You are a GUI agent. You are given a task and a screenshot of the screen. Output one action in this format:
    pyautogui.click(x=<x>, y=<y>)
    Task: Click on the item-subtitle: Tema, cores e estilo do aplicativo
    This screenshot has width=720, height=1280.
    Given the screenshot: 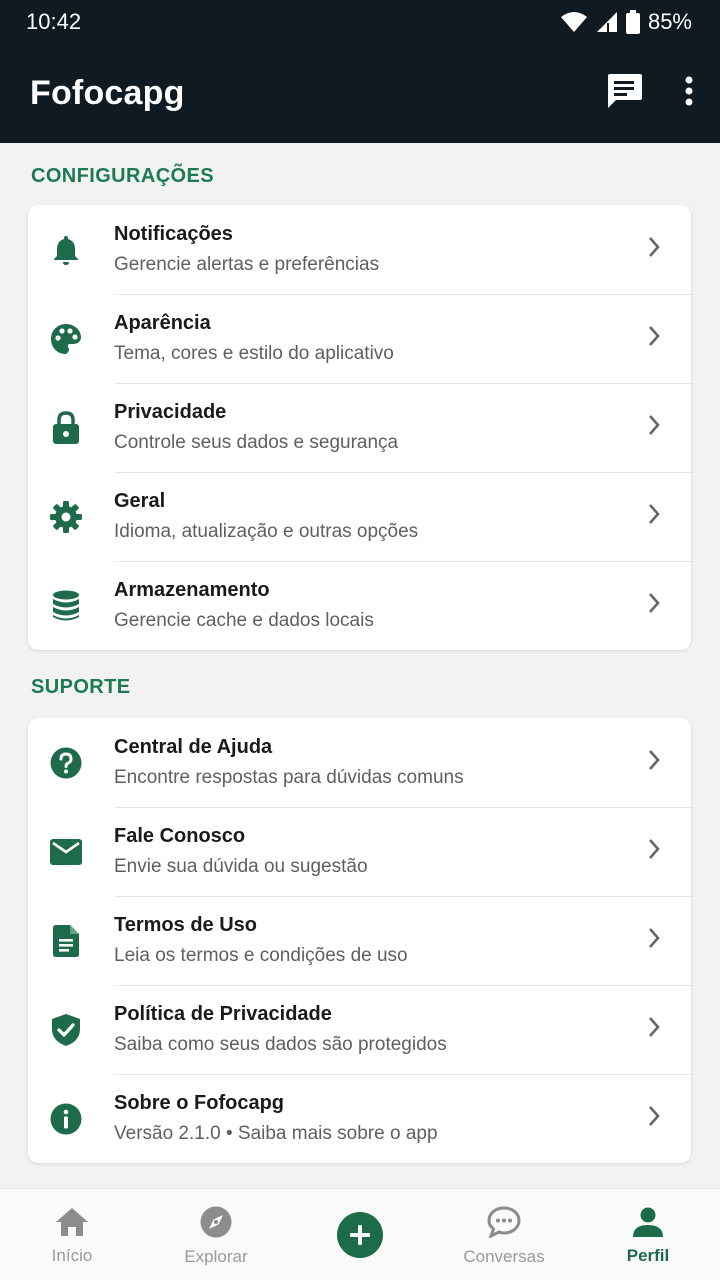 What is the action you would take?
    pyautogui.click(x=254, y=353)
    